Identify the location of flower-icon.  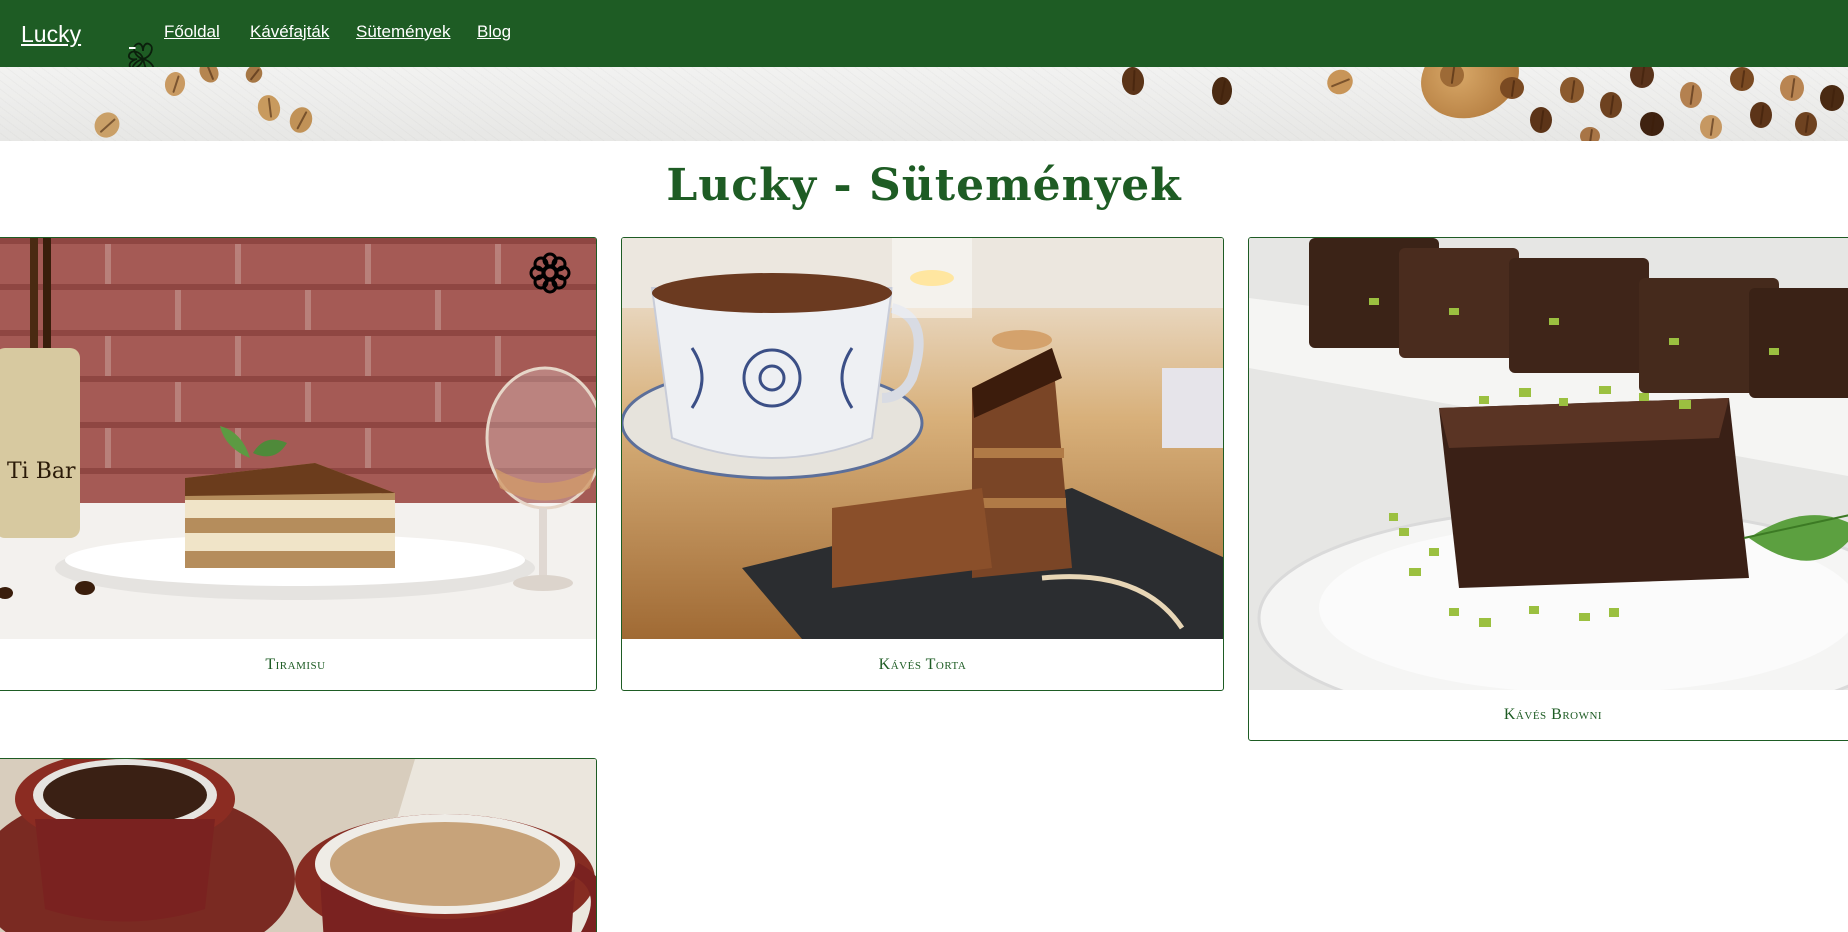
(550, 275).